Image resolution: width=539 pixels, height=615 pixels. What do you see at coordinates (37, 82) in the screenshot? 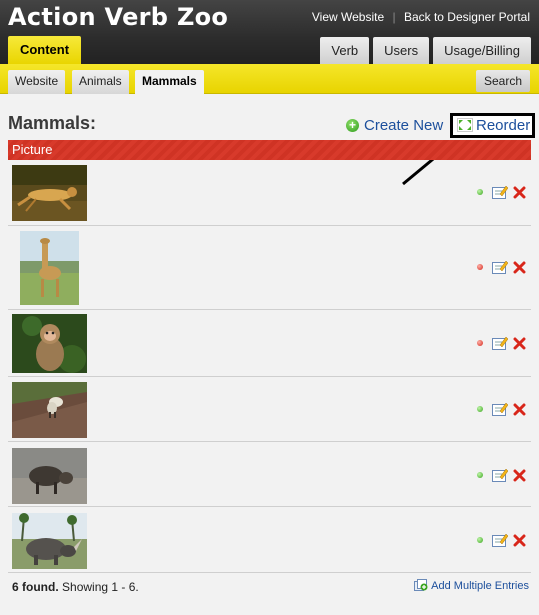
I see `subtab-website: Website` at bounding box center [37, 82].